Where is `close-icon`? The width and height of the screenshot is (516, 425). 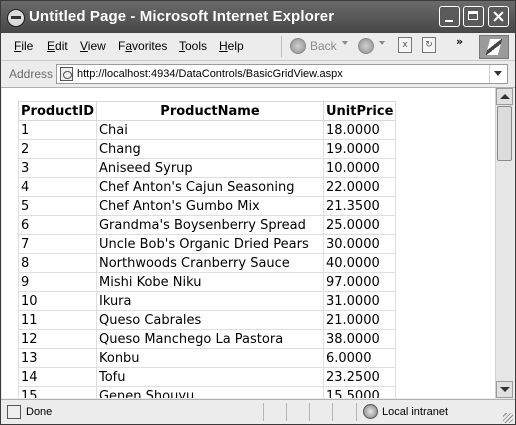 close-icon is located at coordinates (498, 16).